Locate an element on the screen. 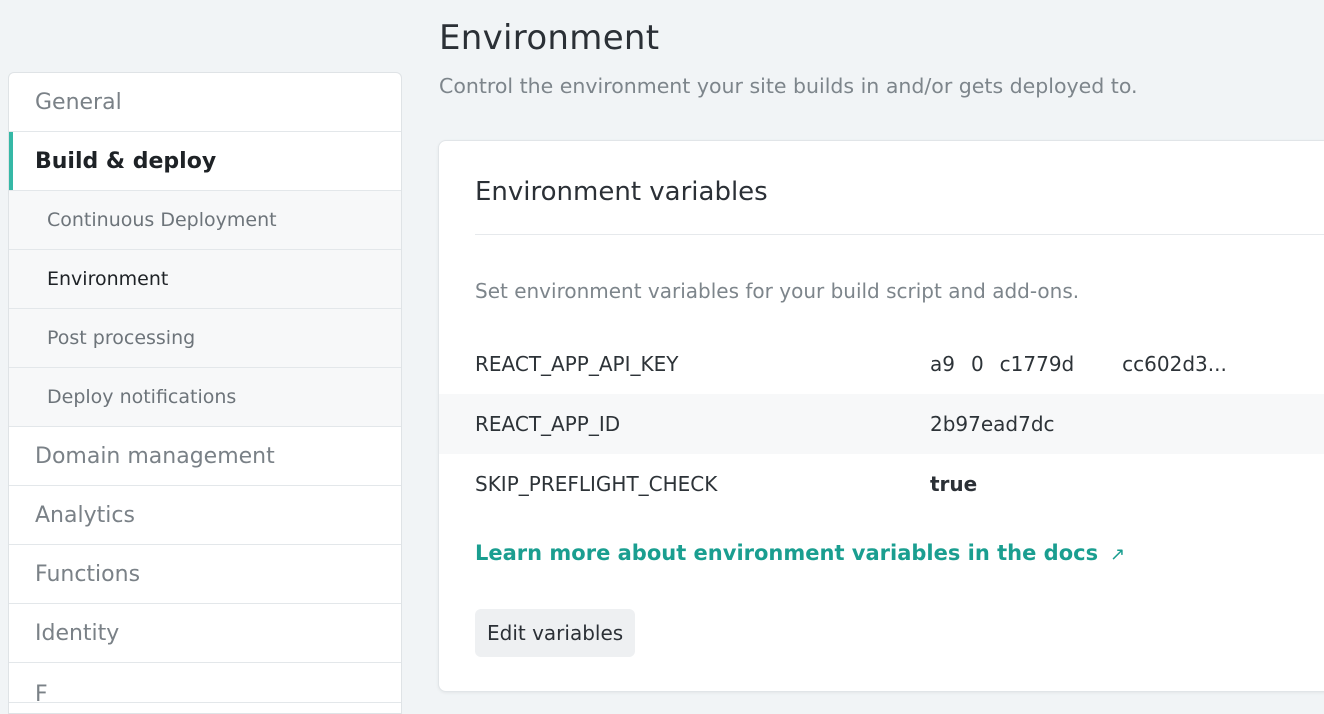  sidebar-item-label: Deploy notifications is located at coordinates (142, 397).